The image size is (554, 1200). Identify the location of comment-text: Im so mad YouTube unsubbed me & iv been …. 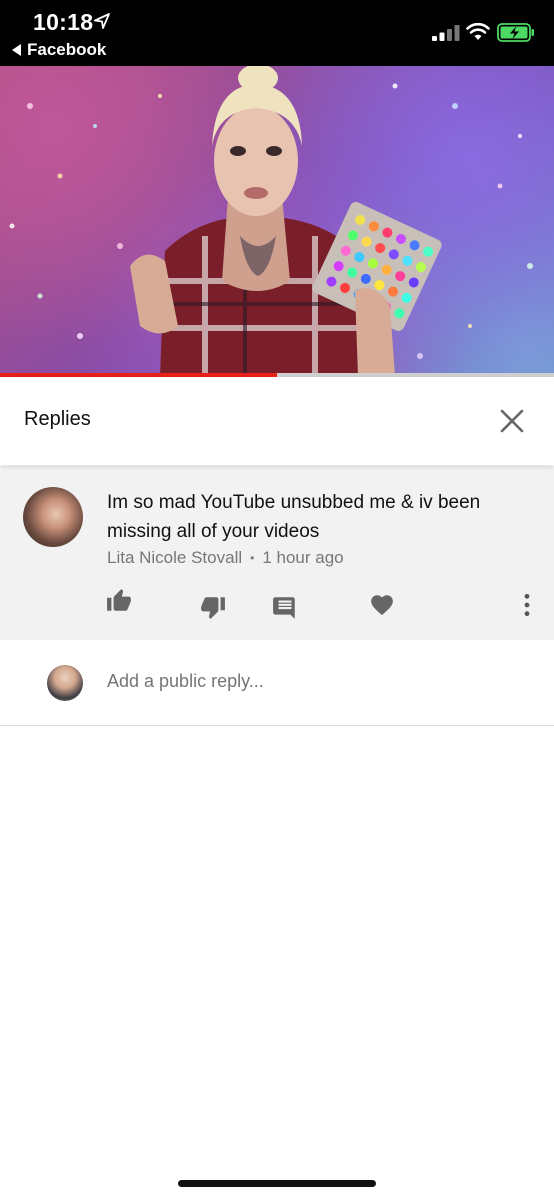
(294, 517).